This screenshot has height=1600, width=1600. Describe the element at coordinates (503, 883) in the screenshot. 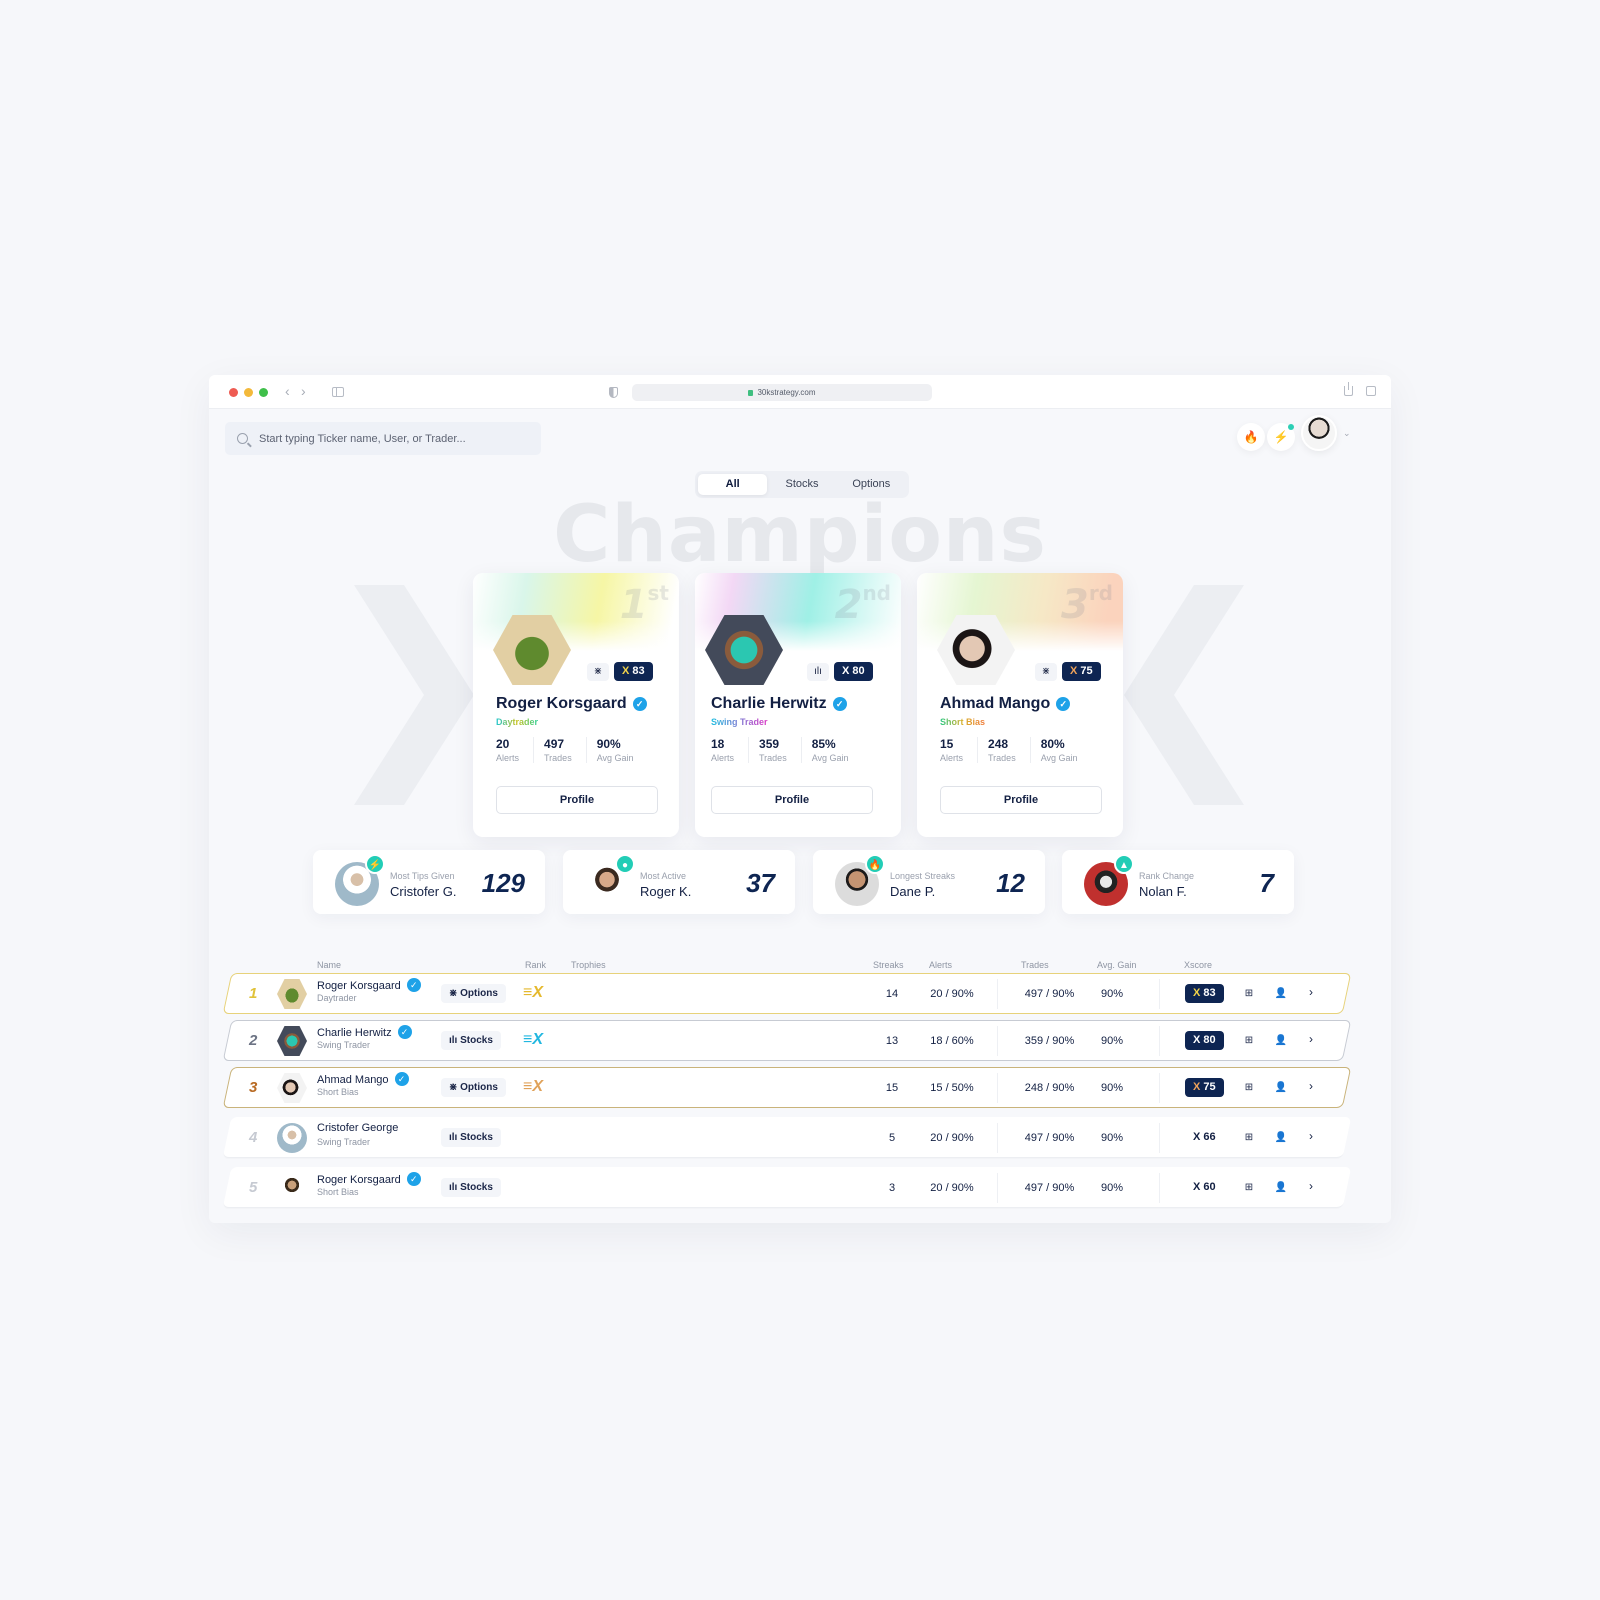

I see `highlight-value: 129` at that location.